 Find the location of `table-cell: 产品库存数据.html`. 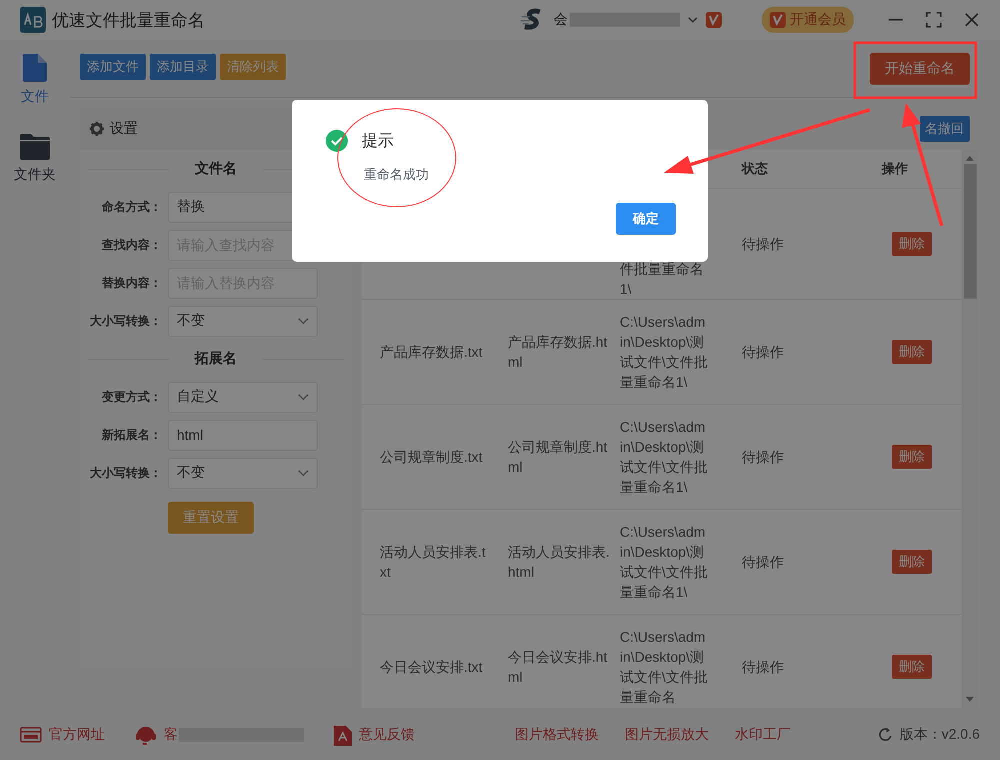

table-cell: 产品库存数据.html is located at coordinates (558, 352).